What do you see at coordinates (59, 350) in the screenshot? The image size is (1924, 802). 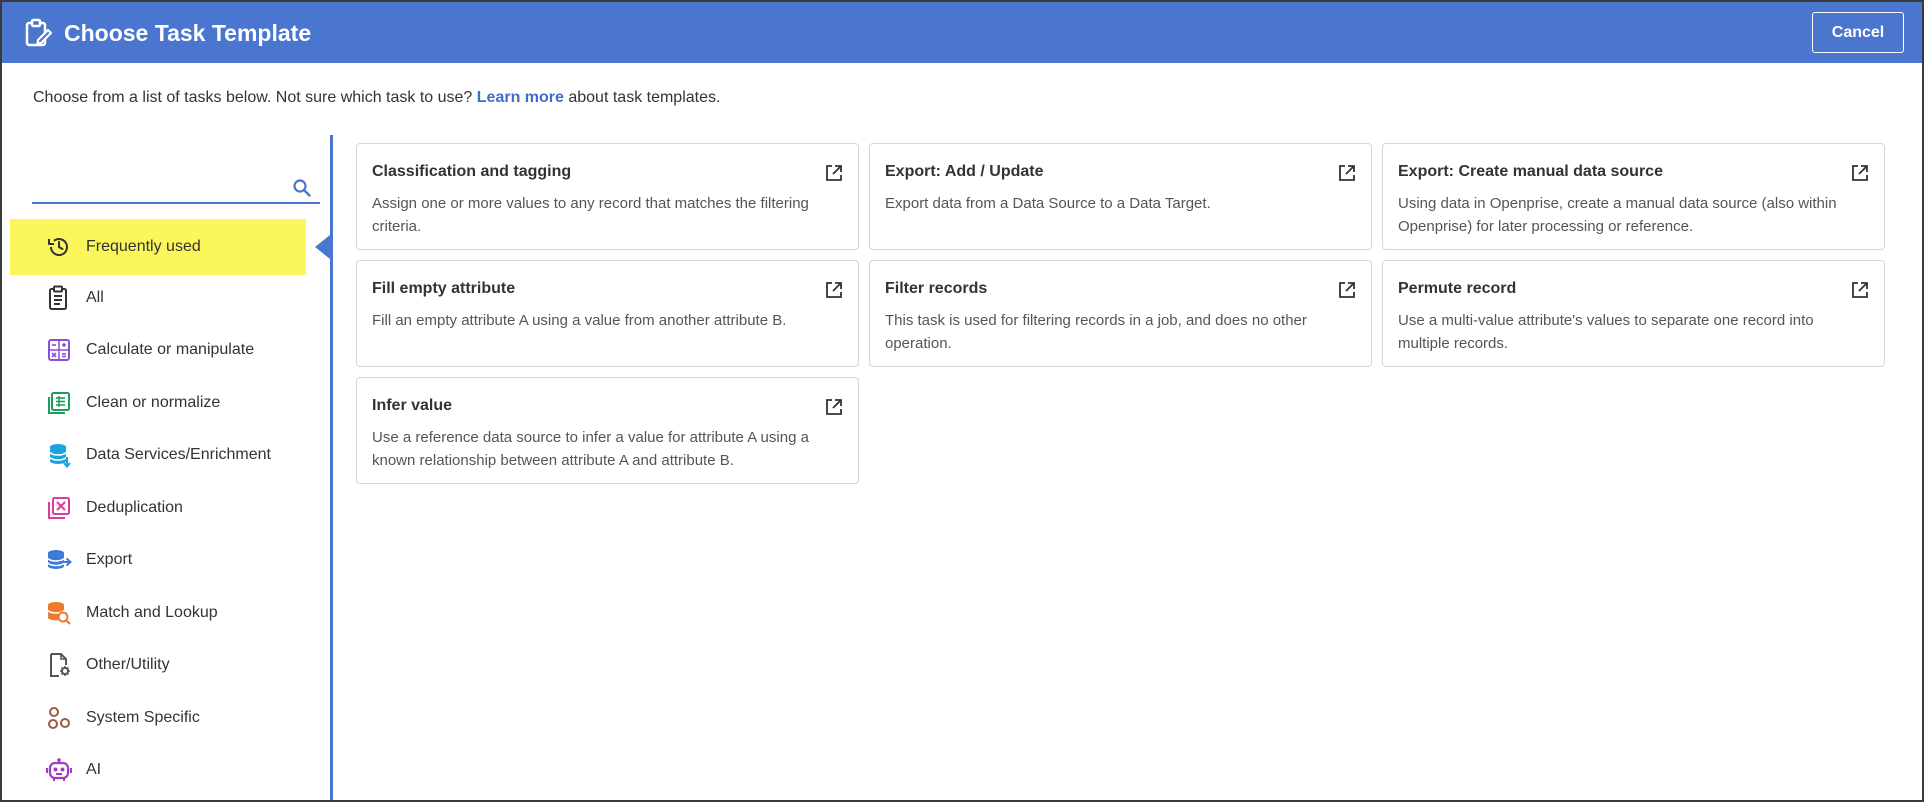 I see `calculator-icon` at bounding box center [59, 350].